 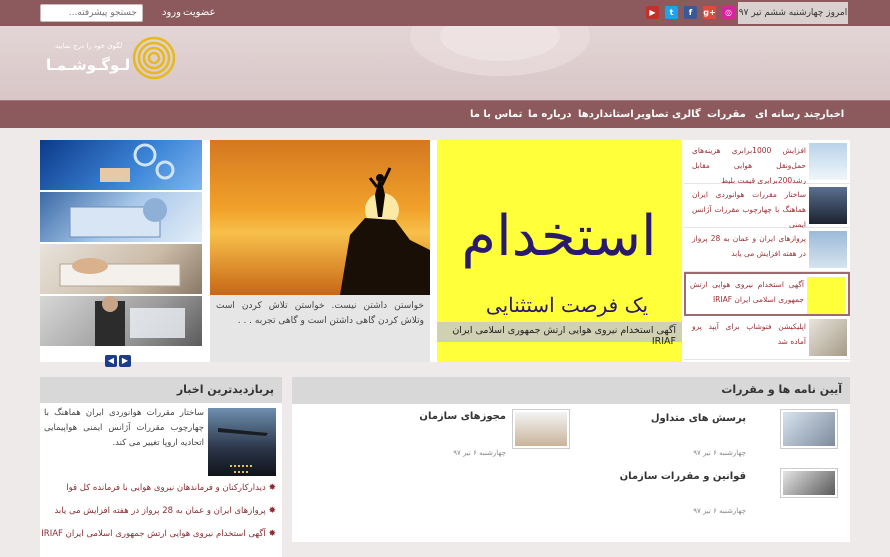 I want to click on logo-fingerprint-icon, so click(x=154, y=58).